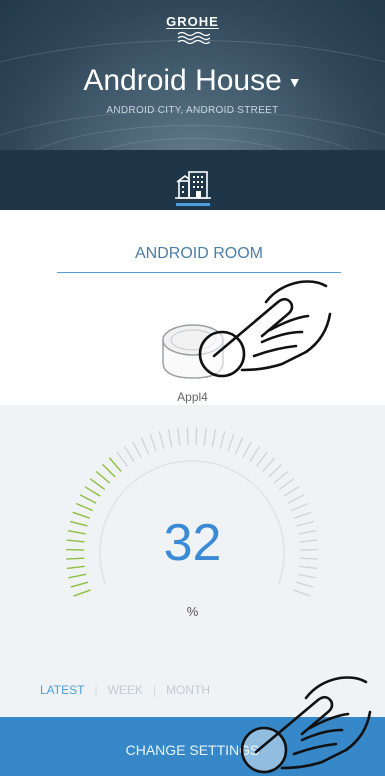 The width and height of the screenshot is (385, 776). Describe the element at coordinates (193, 38) in the screenshot. I see `water-waves-icon` at that location.